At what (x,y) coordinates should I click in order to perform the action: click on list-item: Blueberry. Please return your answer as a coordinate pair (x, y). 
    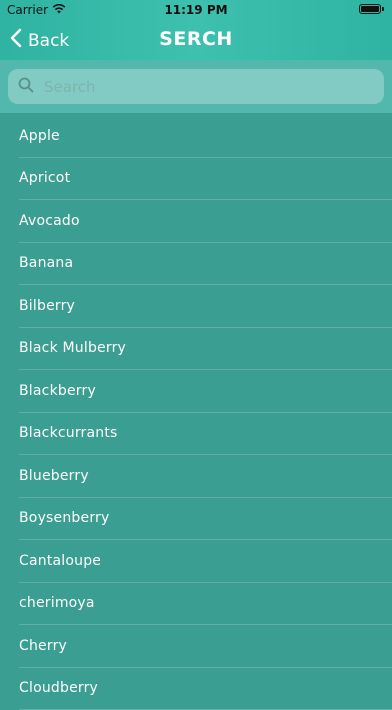
    Looking at the image, I should click on (205, 476).